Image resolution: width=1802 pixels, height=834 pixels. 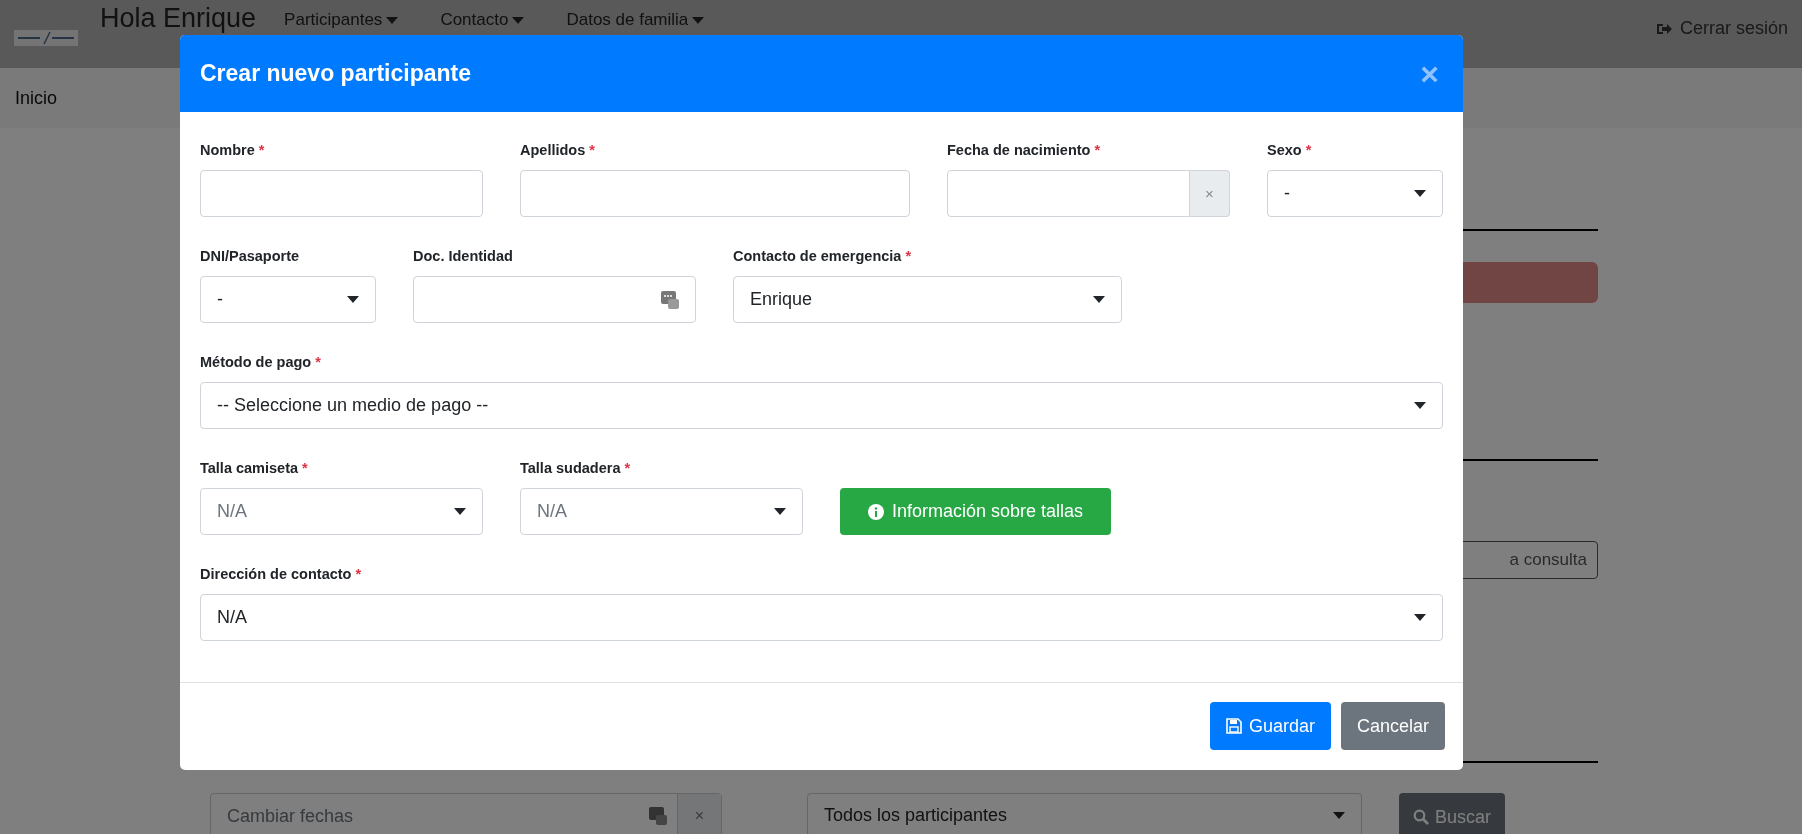 I want to click on logo-icon, so click(x=46, y=38).